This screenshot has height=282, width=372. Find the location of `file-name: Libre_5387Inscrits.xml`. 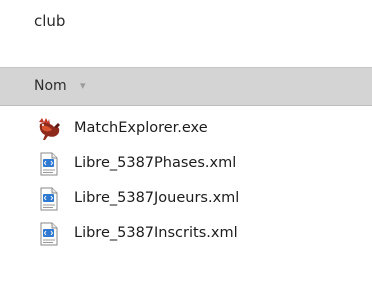

file-name: Libre_5387Inscrits.xml is located at coordinates (156, 233).